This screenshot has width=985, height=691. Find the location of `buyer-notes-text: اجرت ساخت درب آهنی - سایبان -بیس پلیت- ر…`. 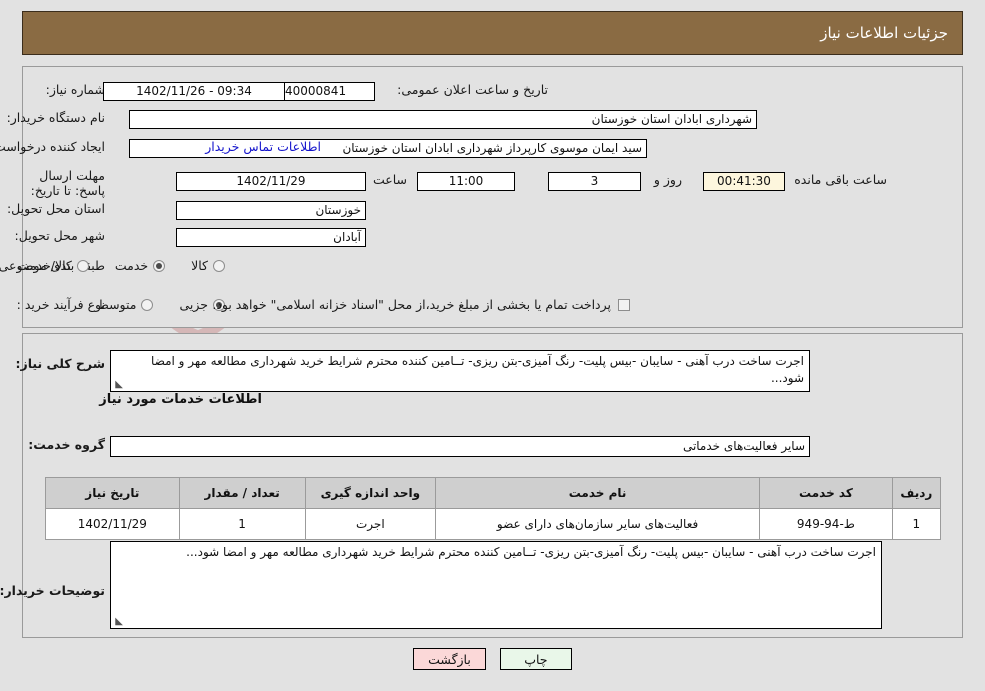

buyer-notes-text: اجرت ساخت درب آهنی - سایبان -بیس پلیت- ر… is located at coordinates (531, 552).